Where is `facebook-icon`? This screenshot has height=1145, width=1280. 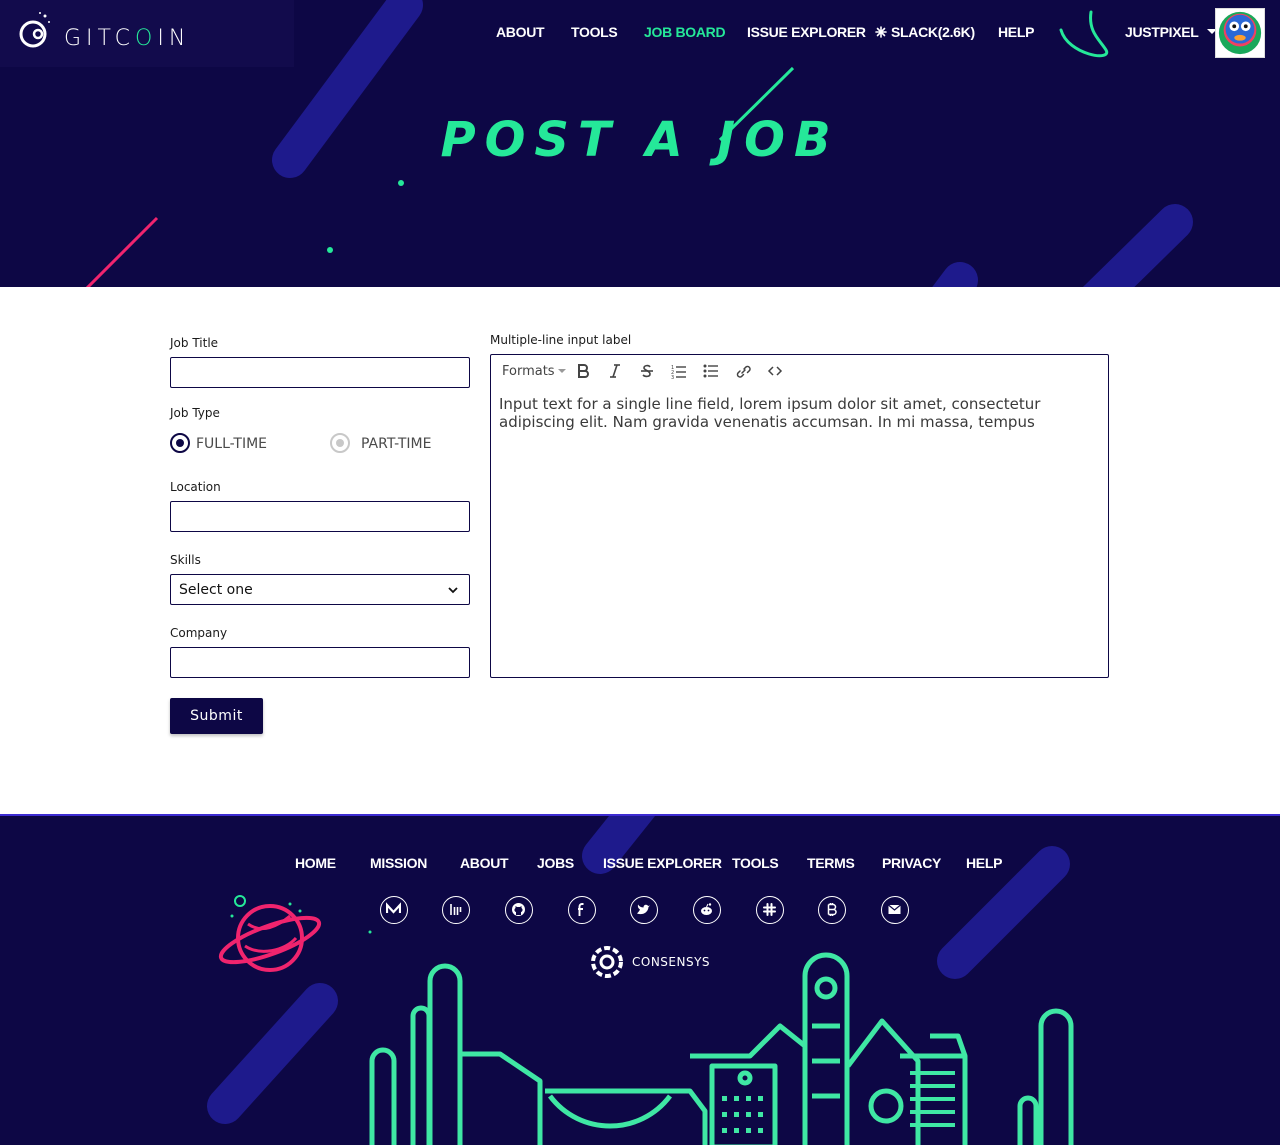 facebook-icon is located at coordinates (582, 910).